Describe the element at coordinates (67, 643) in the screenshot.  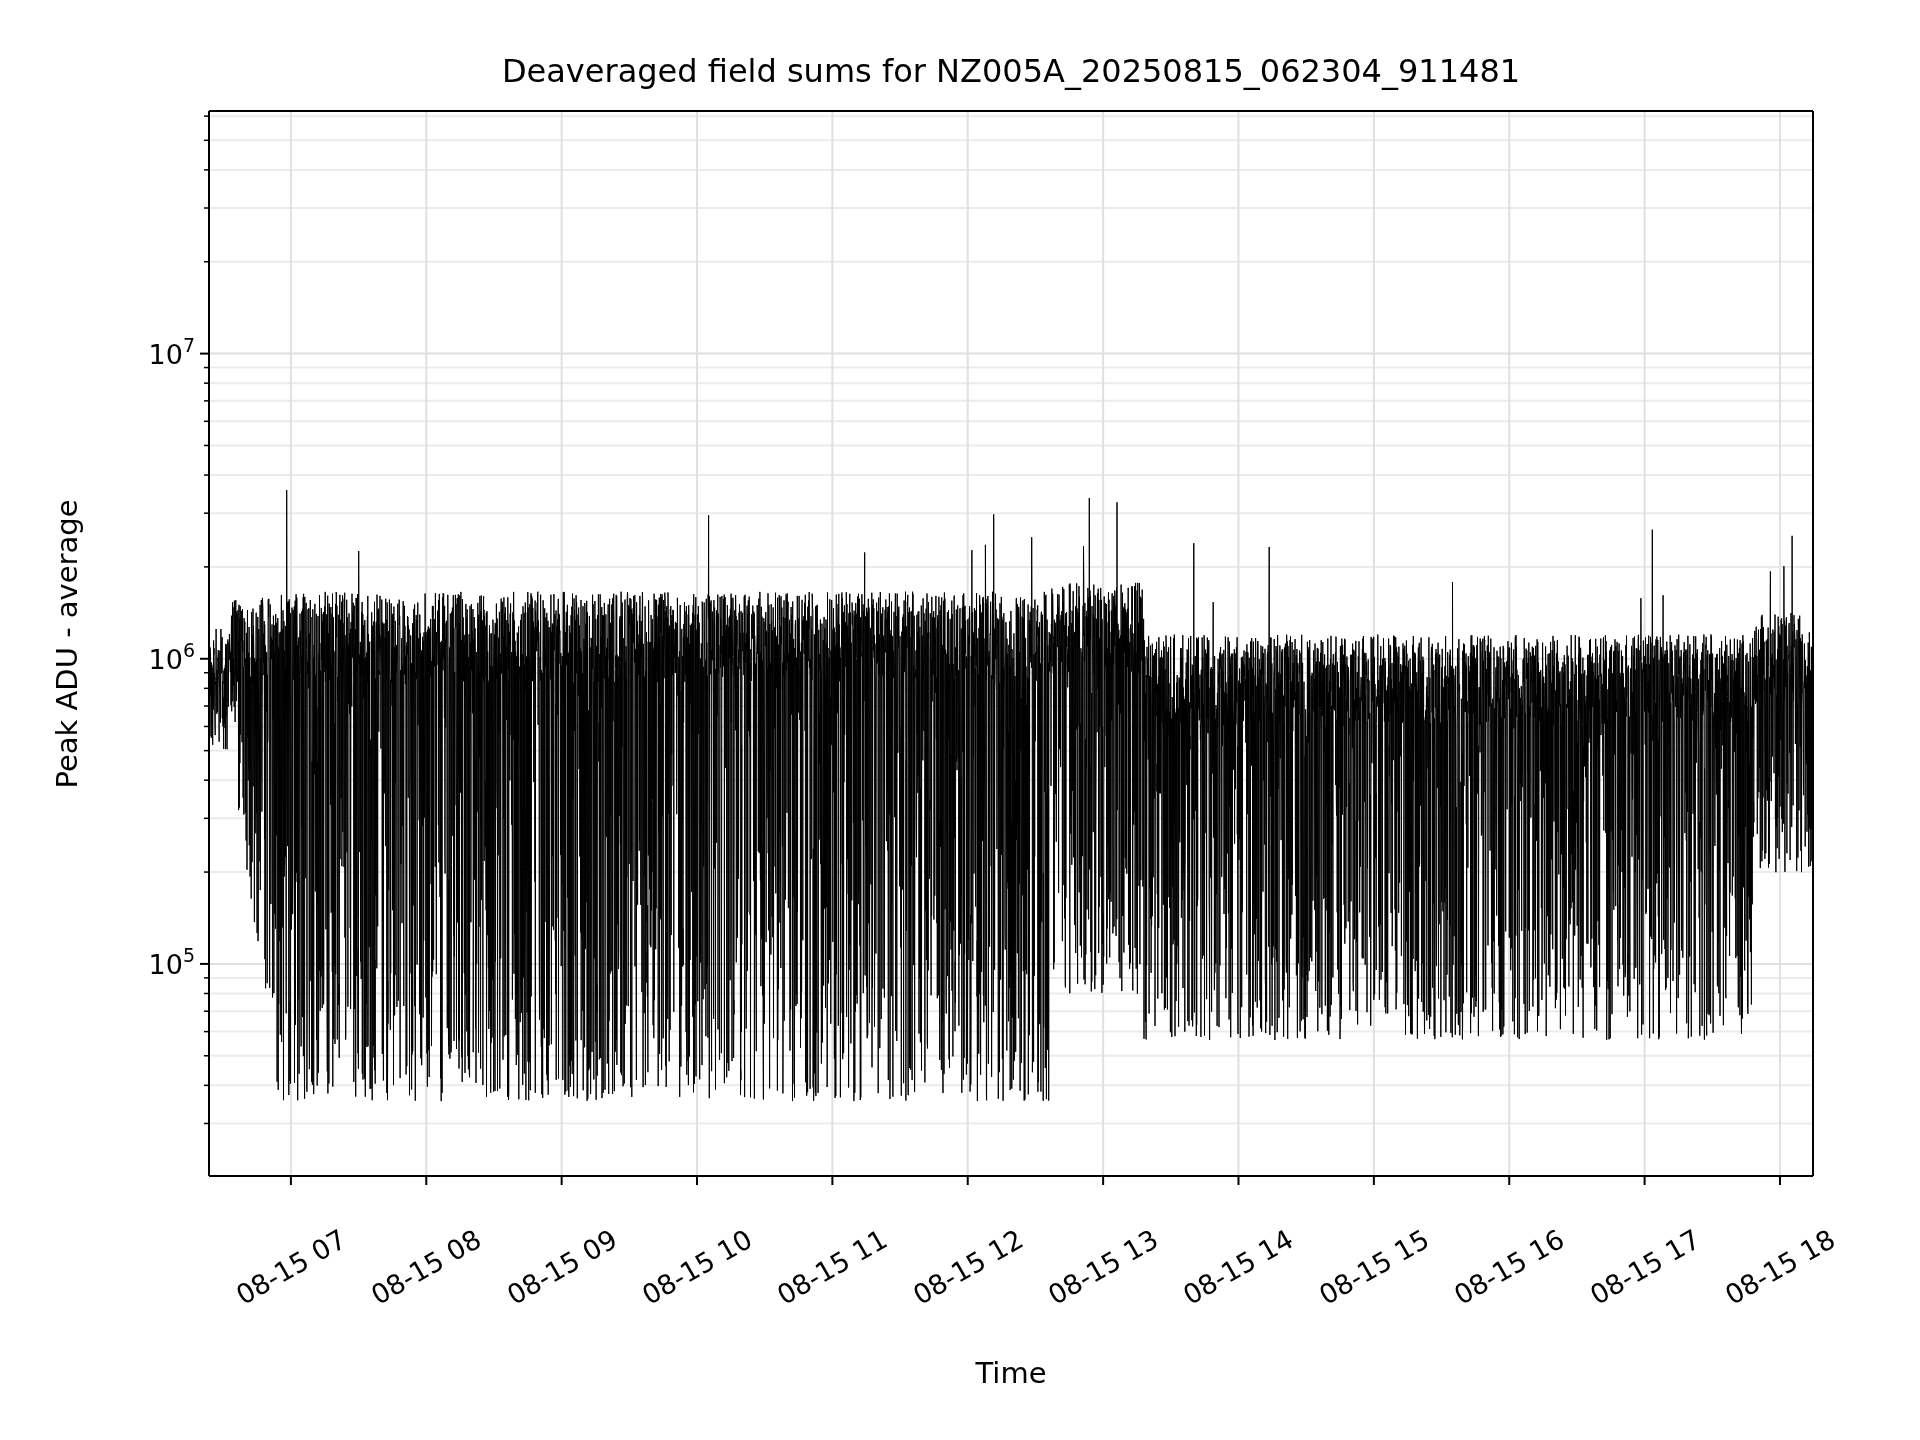
I see `y-axis-label: Peak ADU - average` at that location.